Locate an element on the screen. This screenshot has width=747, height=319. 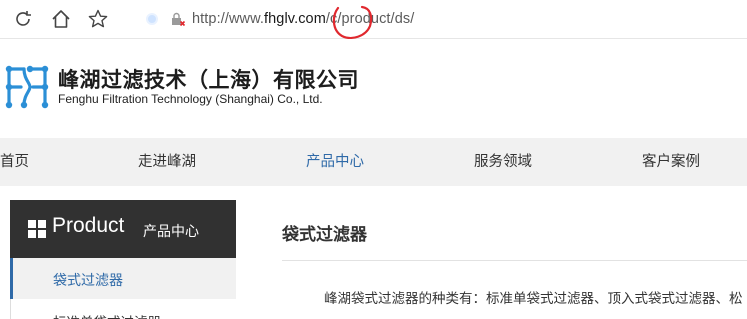
address-bar: http://www.fhglv.com/c/product/ds/ is located at coordinates (280, 19).